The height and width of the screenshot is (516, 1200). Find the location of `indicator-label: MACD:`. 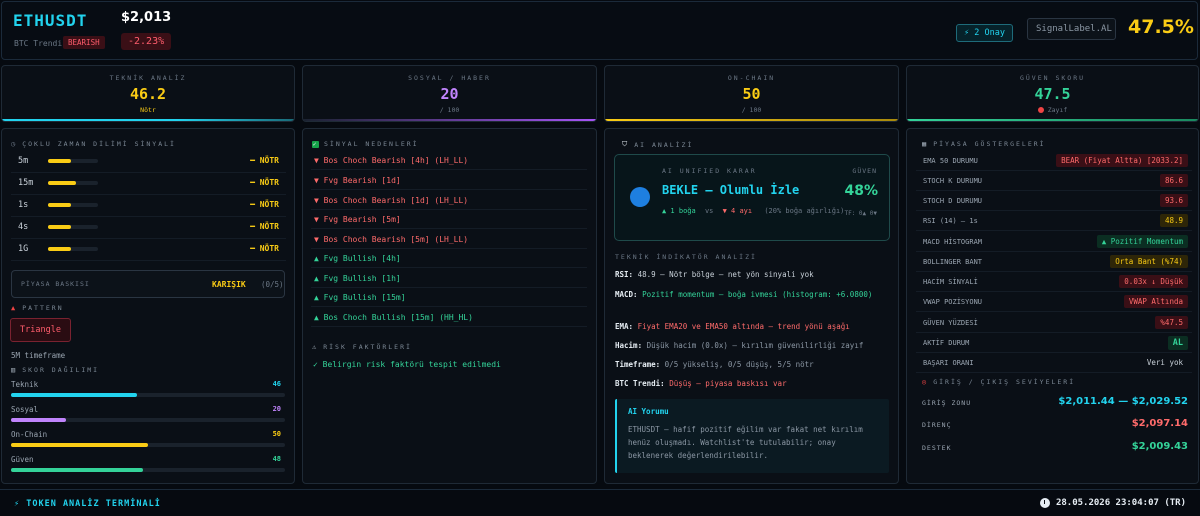

indicator-label: MACD: is located at coordinates (626, 294).